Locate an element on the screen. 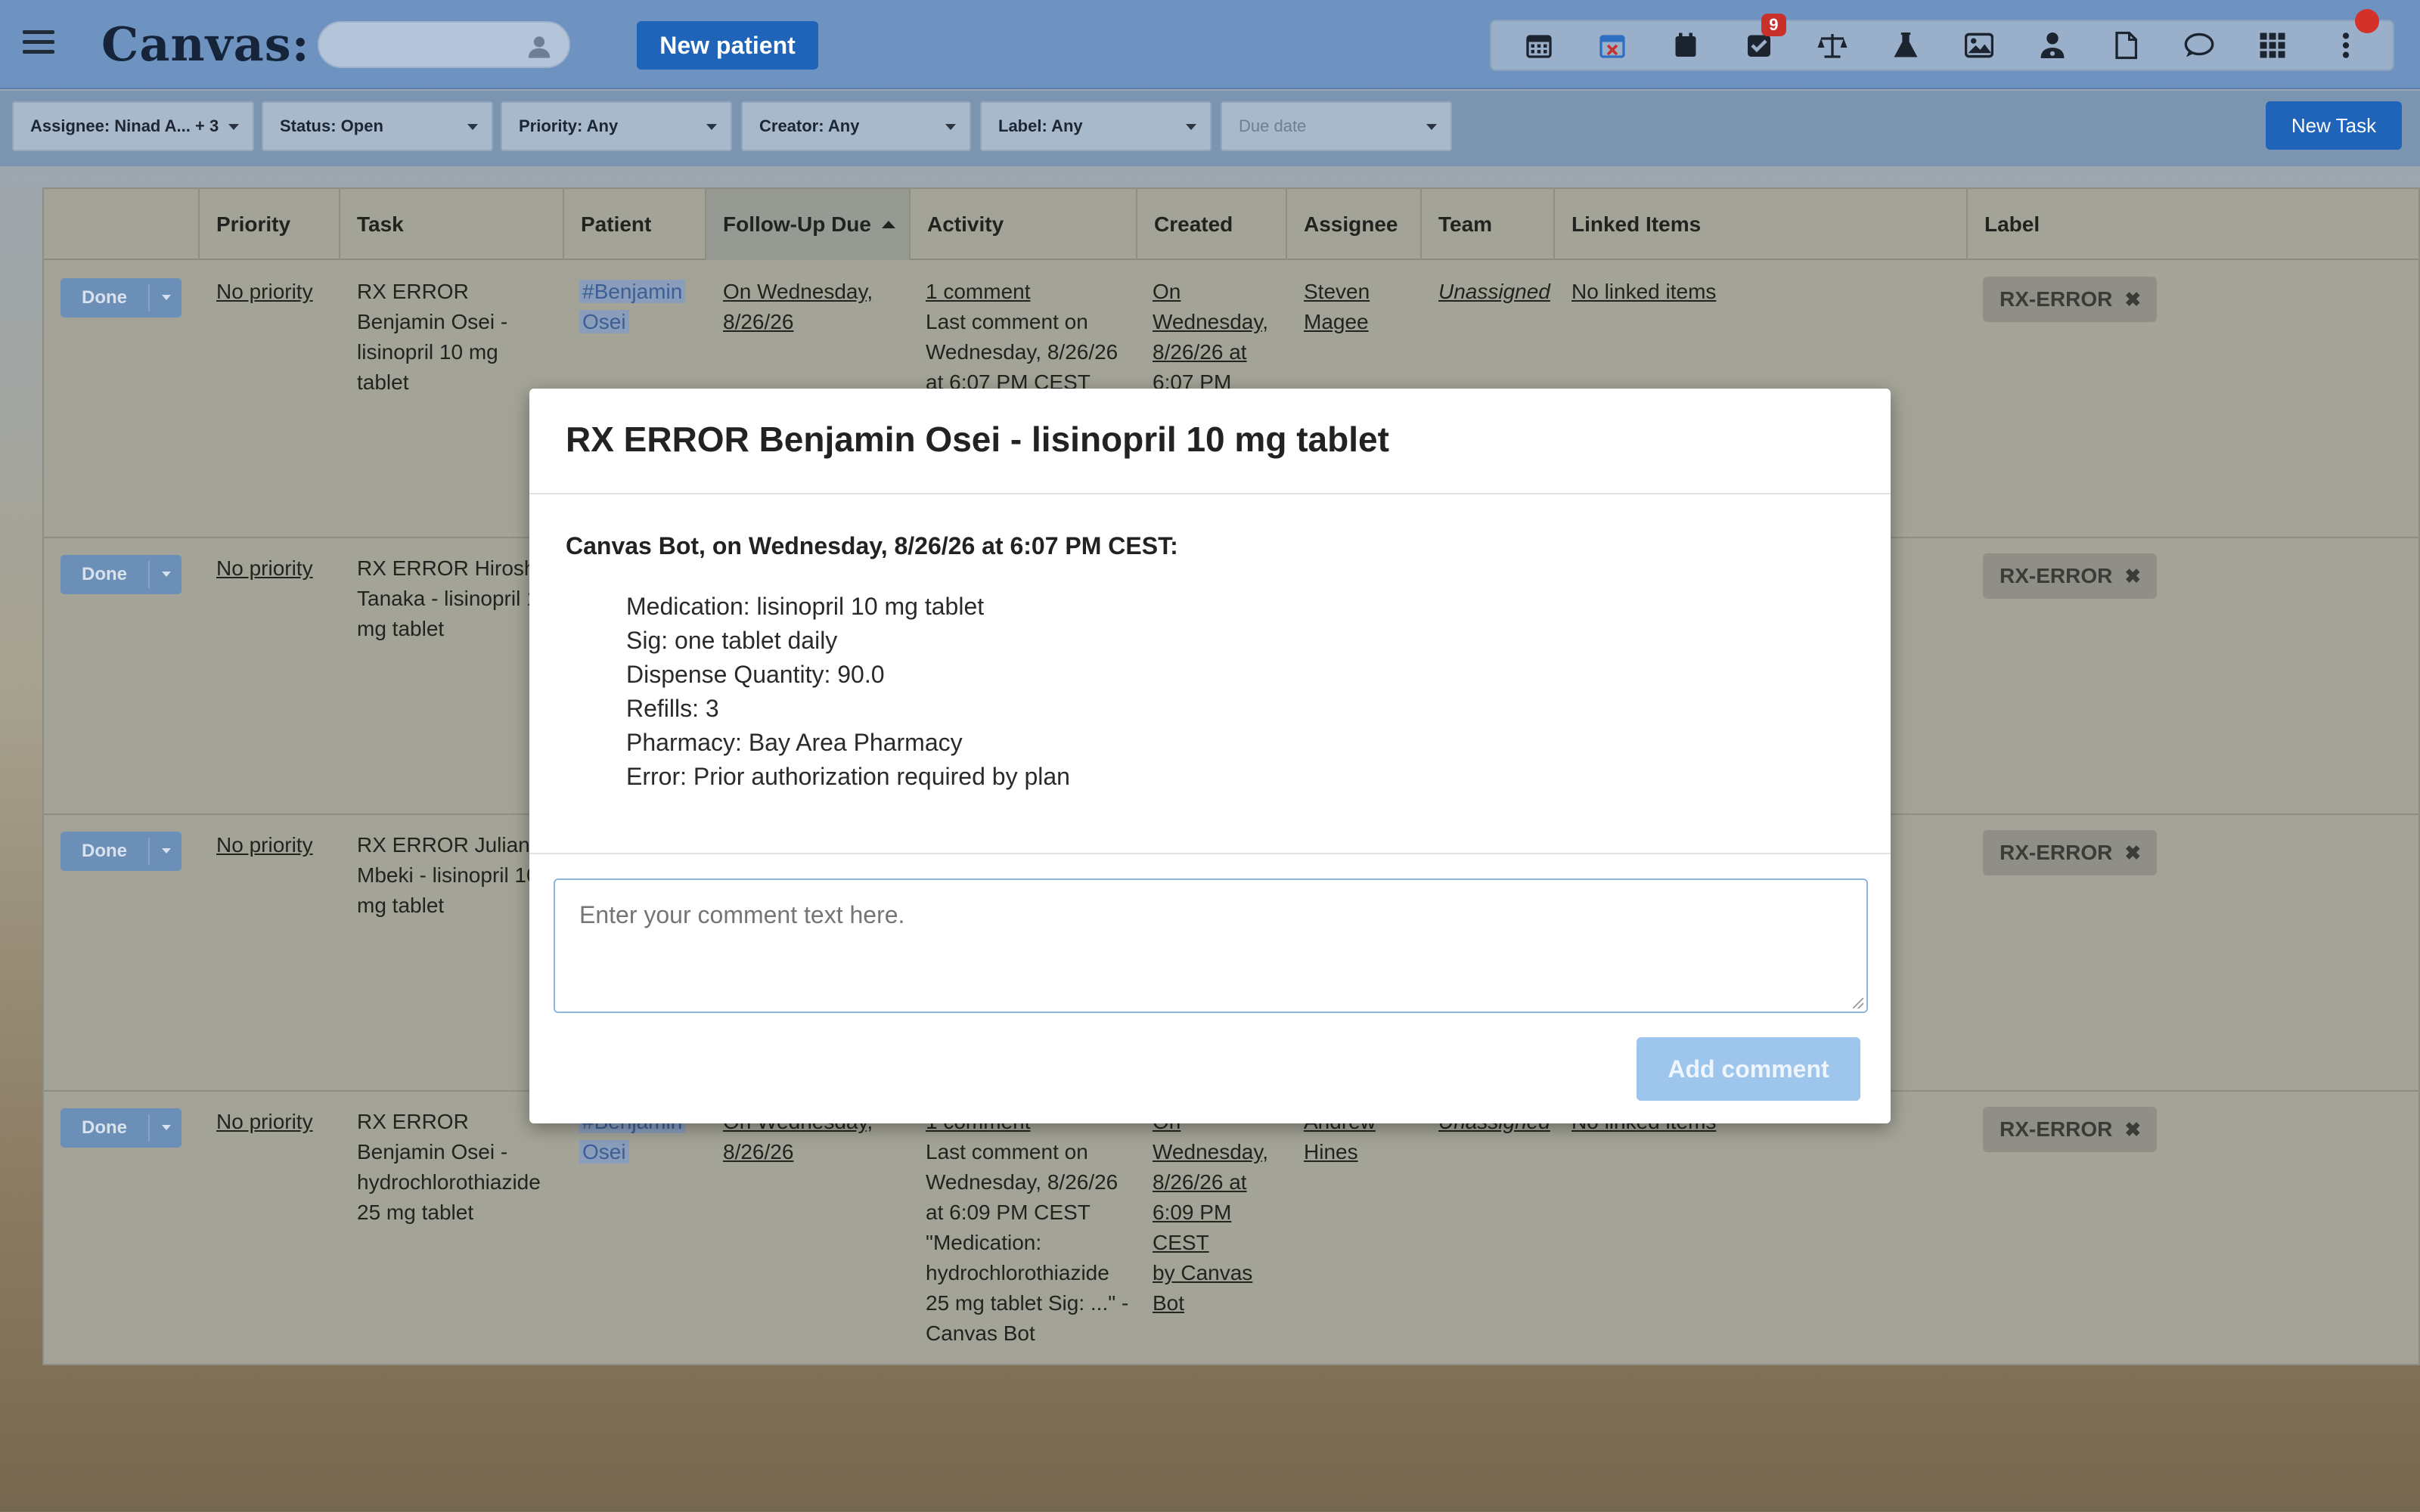 This screenshot has height=1512, width=2420. linked-items-link: No linked items is located at coordinates (1643, 292).